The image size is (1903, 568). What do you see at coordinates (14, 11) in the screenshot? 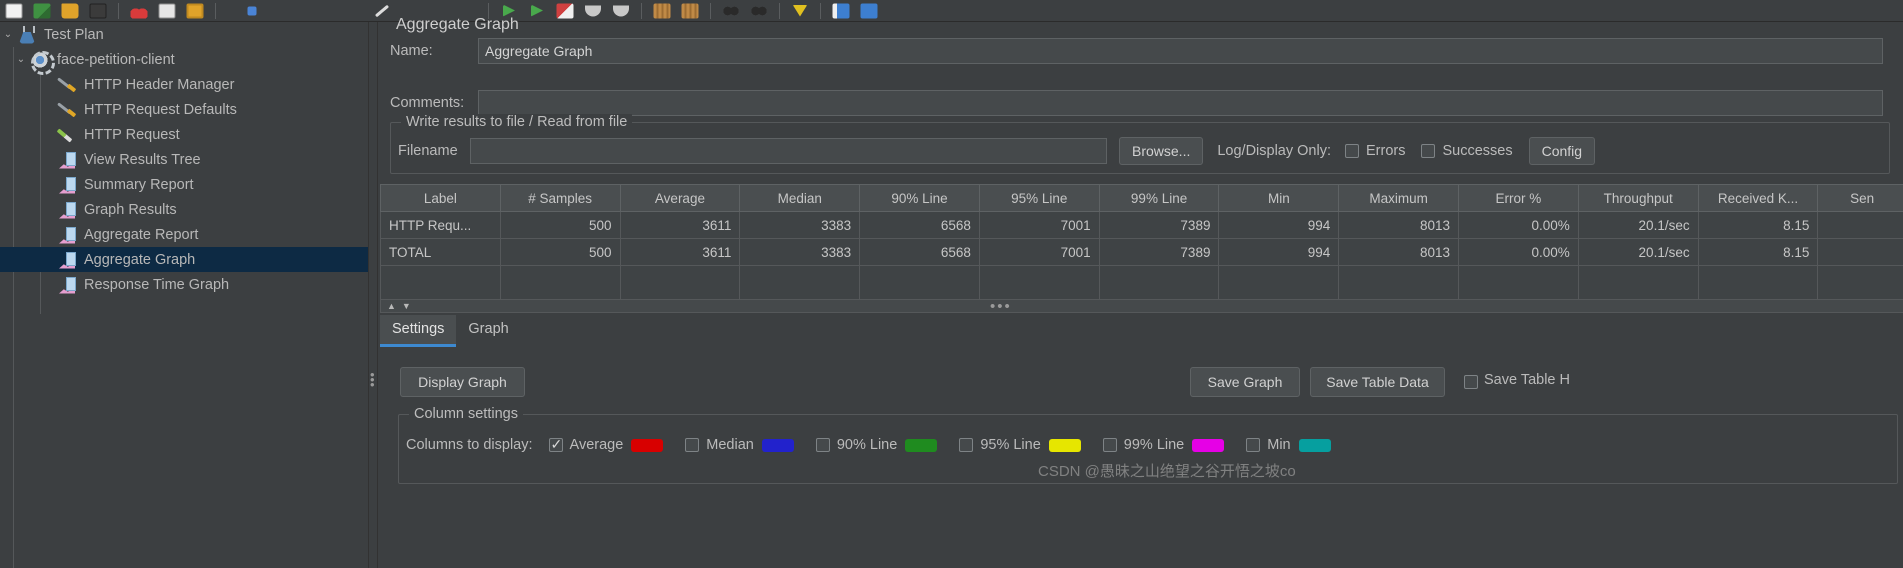
I see `new-icon` at bounding box center [14, 11].